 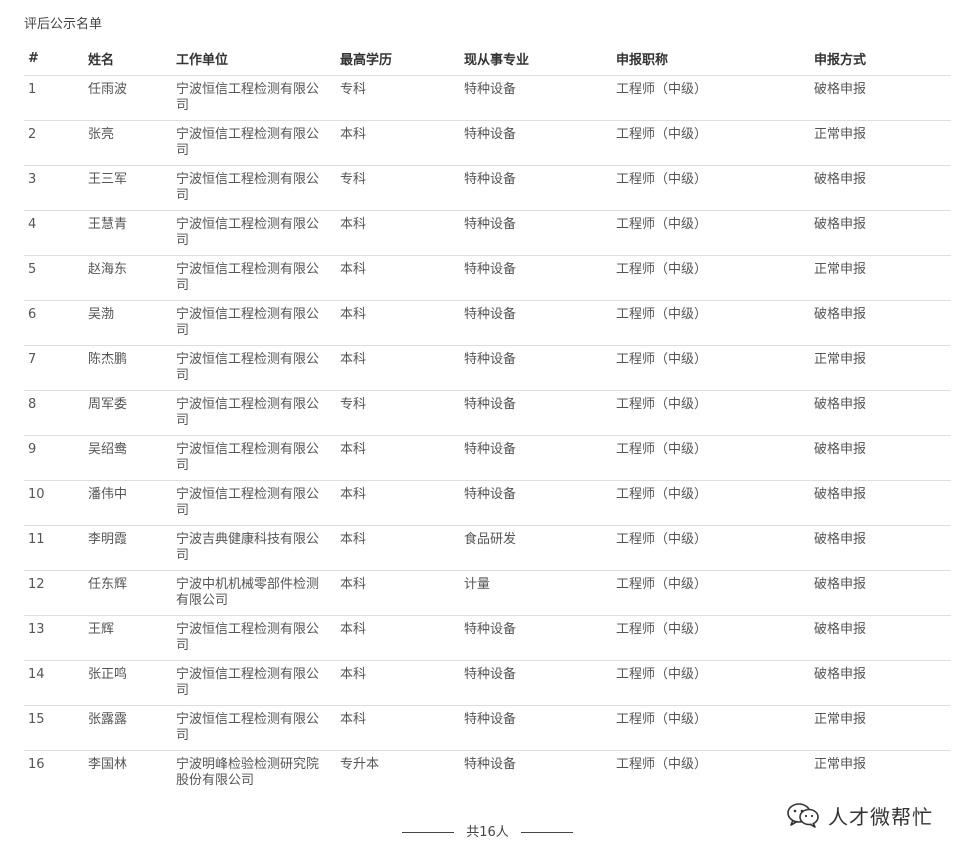 What do you see at coordinates (128, 233) in the screenshot?
I see `cell-name: 王慧青` at bounding box center [128, 233].